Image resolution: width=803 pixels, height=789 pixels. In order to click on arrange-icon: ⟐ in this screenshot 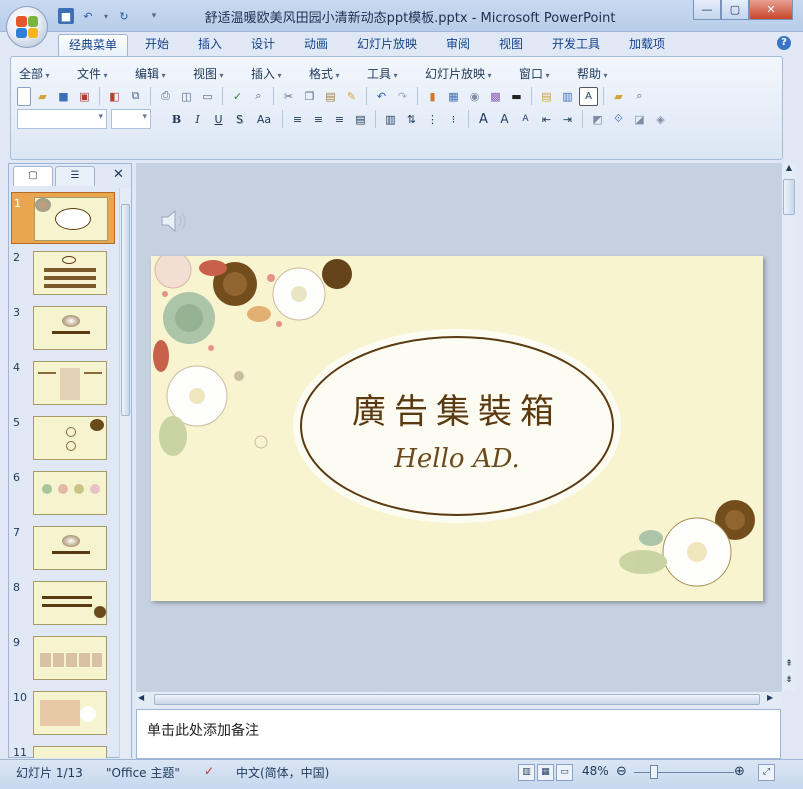, I will do `click(618, 119)`.